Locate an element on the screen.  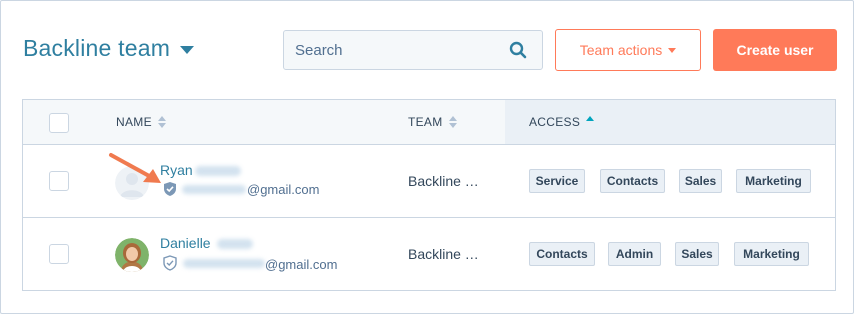
column-header-name: NAME is located at coordinates (141, 122).